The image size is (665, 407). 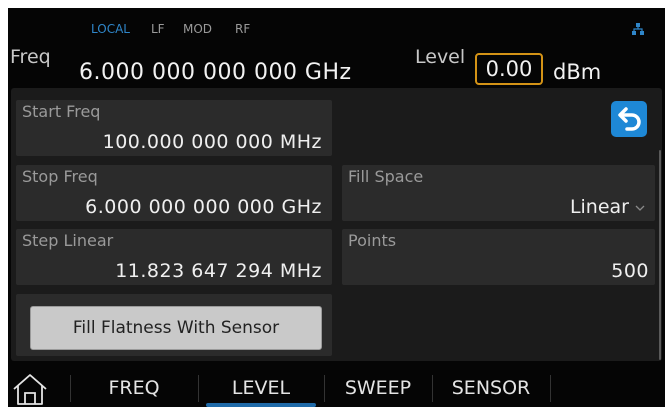 I want to click on level-value-field: 0.00, so click(x=509, y=69).